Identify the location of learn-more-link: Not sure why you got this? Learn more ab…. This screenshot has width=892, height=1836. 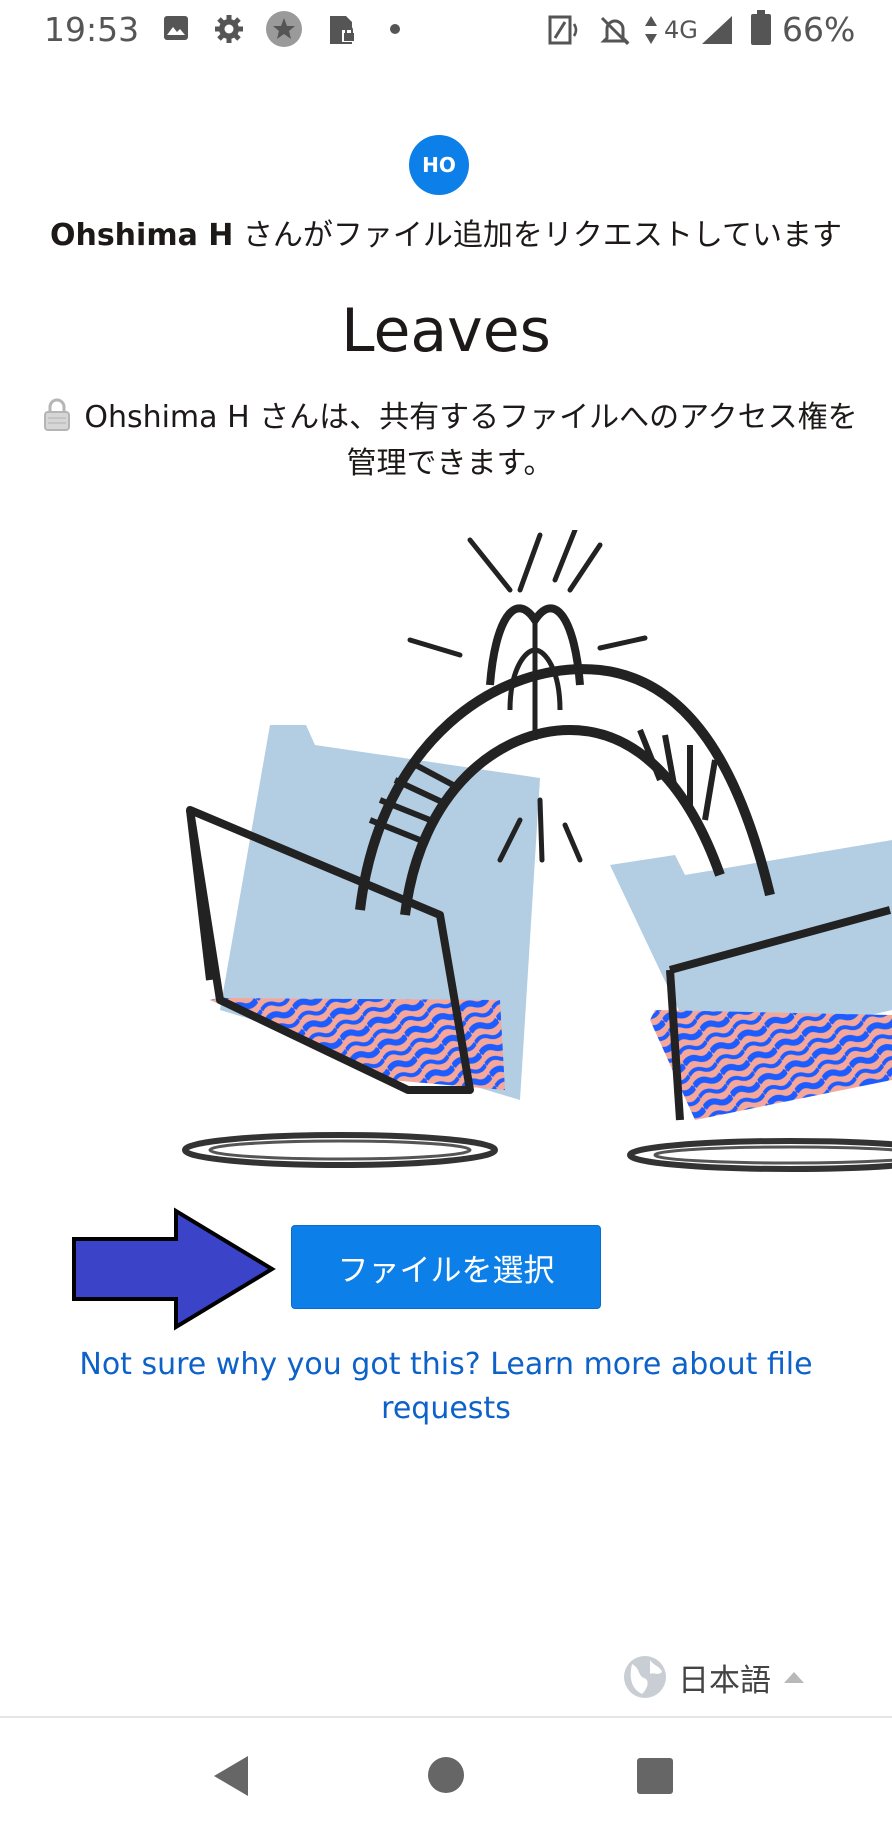
(446, 1387).